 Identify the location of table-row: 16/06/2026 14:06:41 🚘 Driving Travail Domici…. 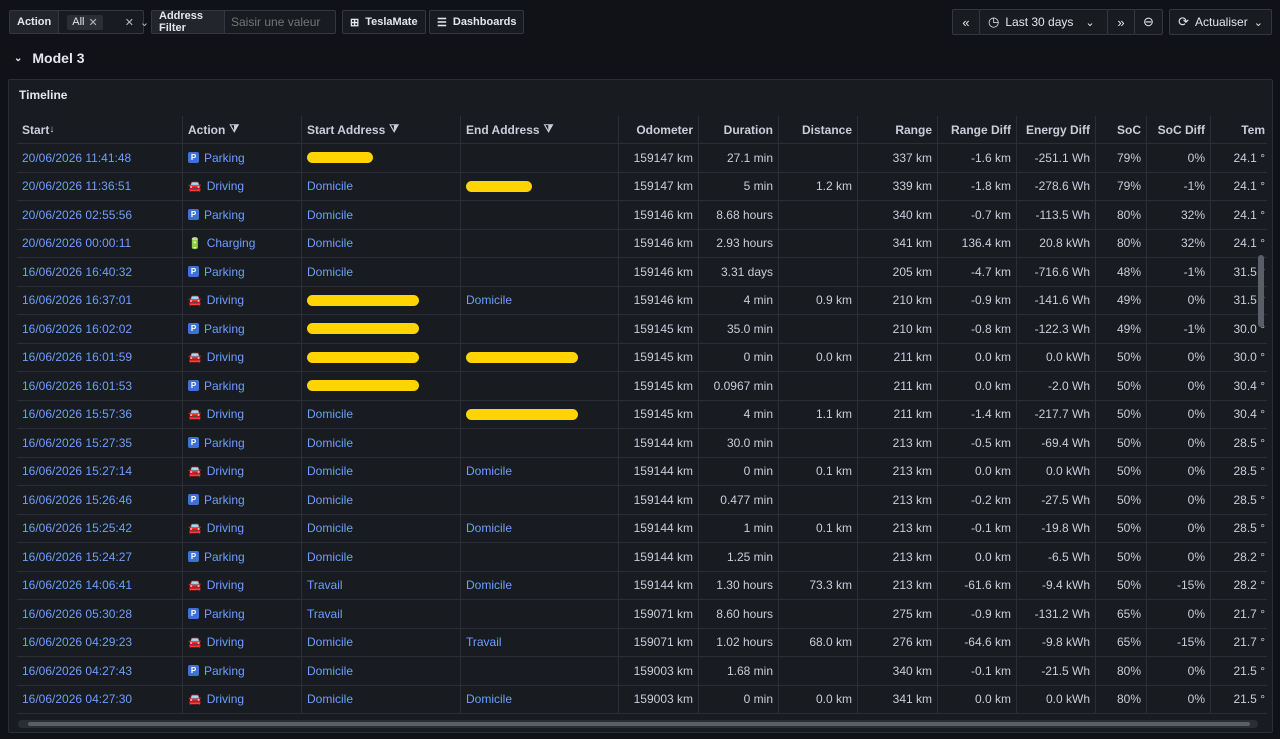
(642, 585).